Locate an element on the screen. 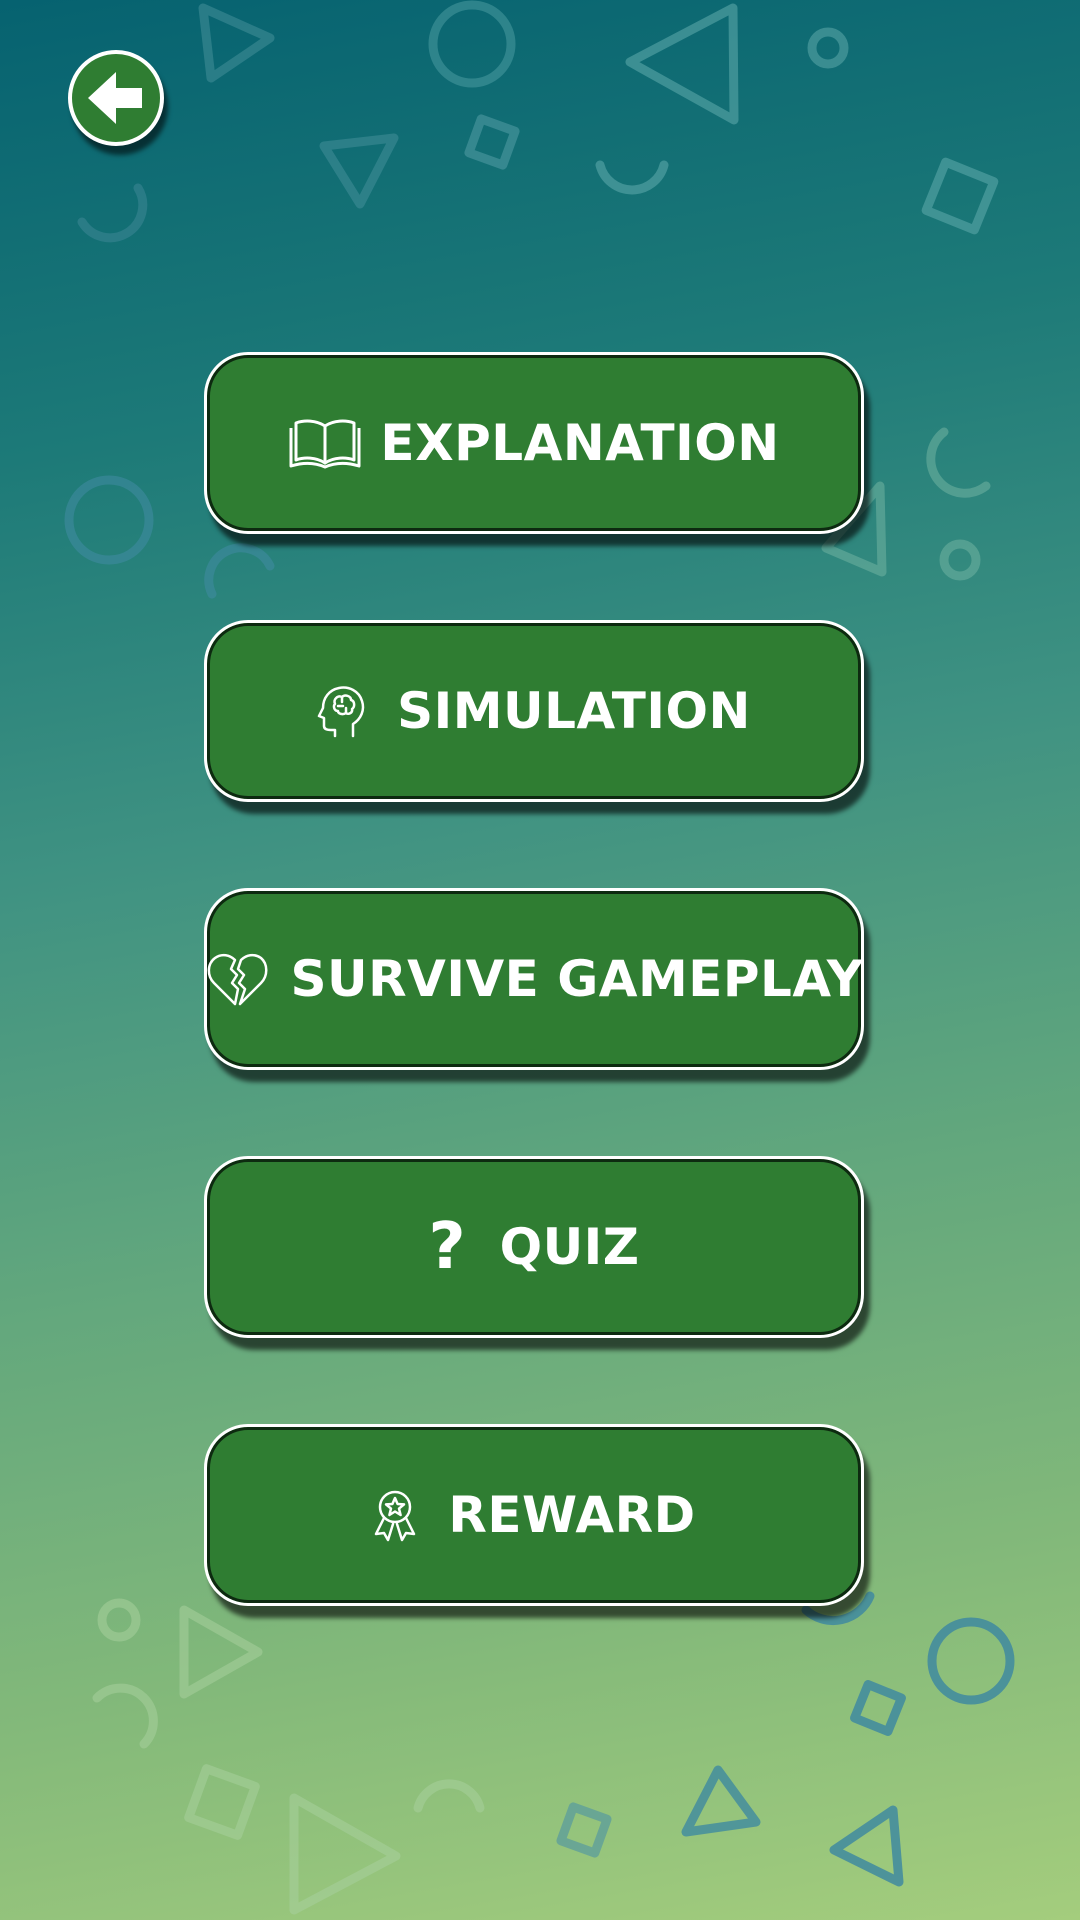  reward-button: REWARD is located at coordinates (534, 1515).